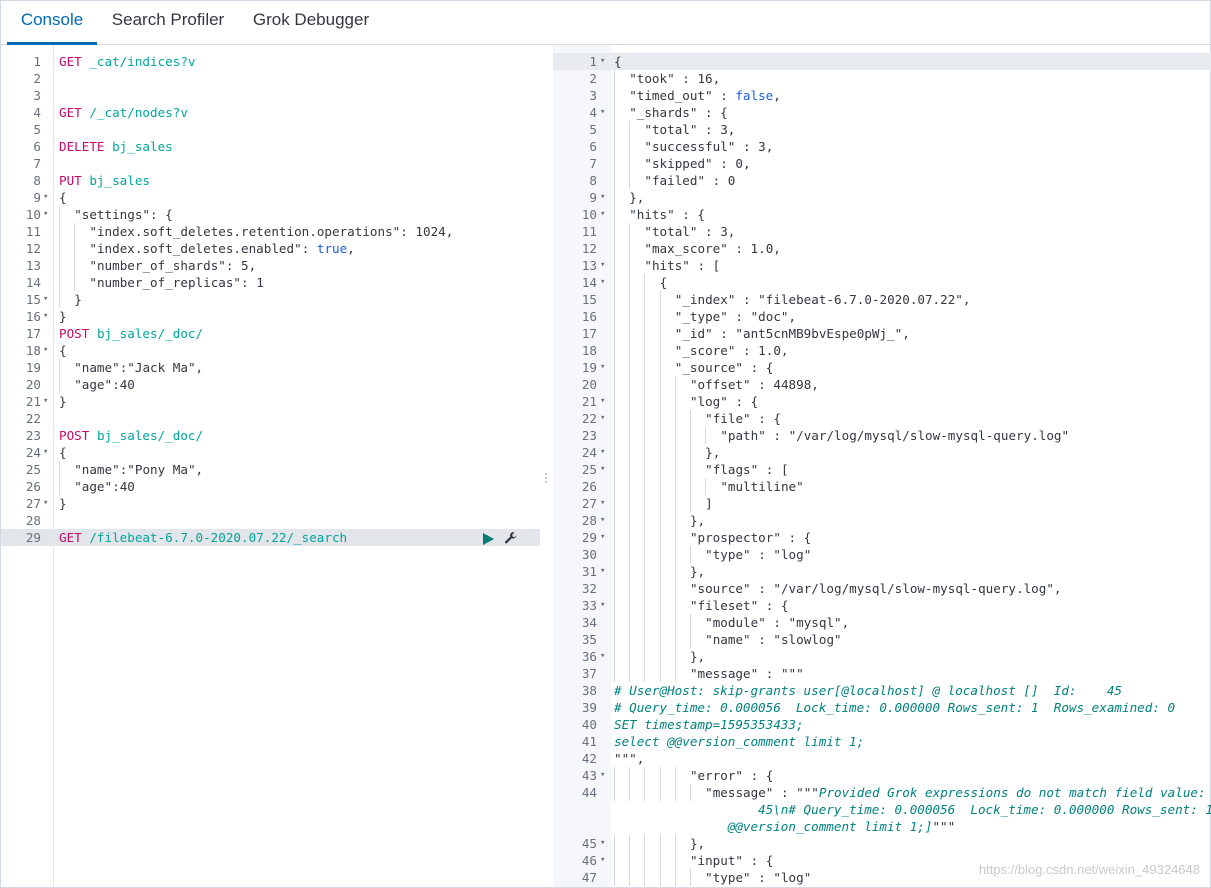  What do you see at coordinates (882, 401) in the screenshot?
I see `code-line: 21 ▾ "log" : {` at bounding box center [882, 401].